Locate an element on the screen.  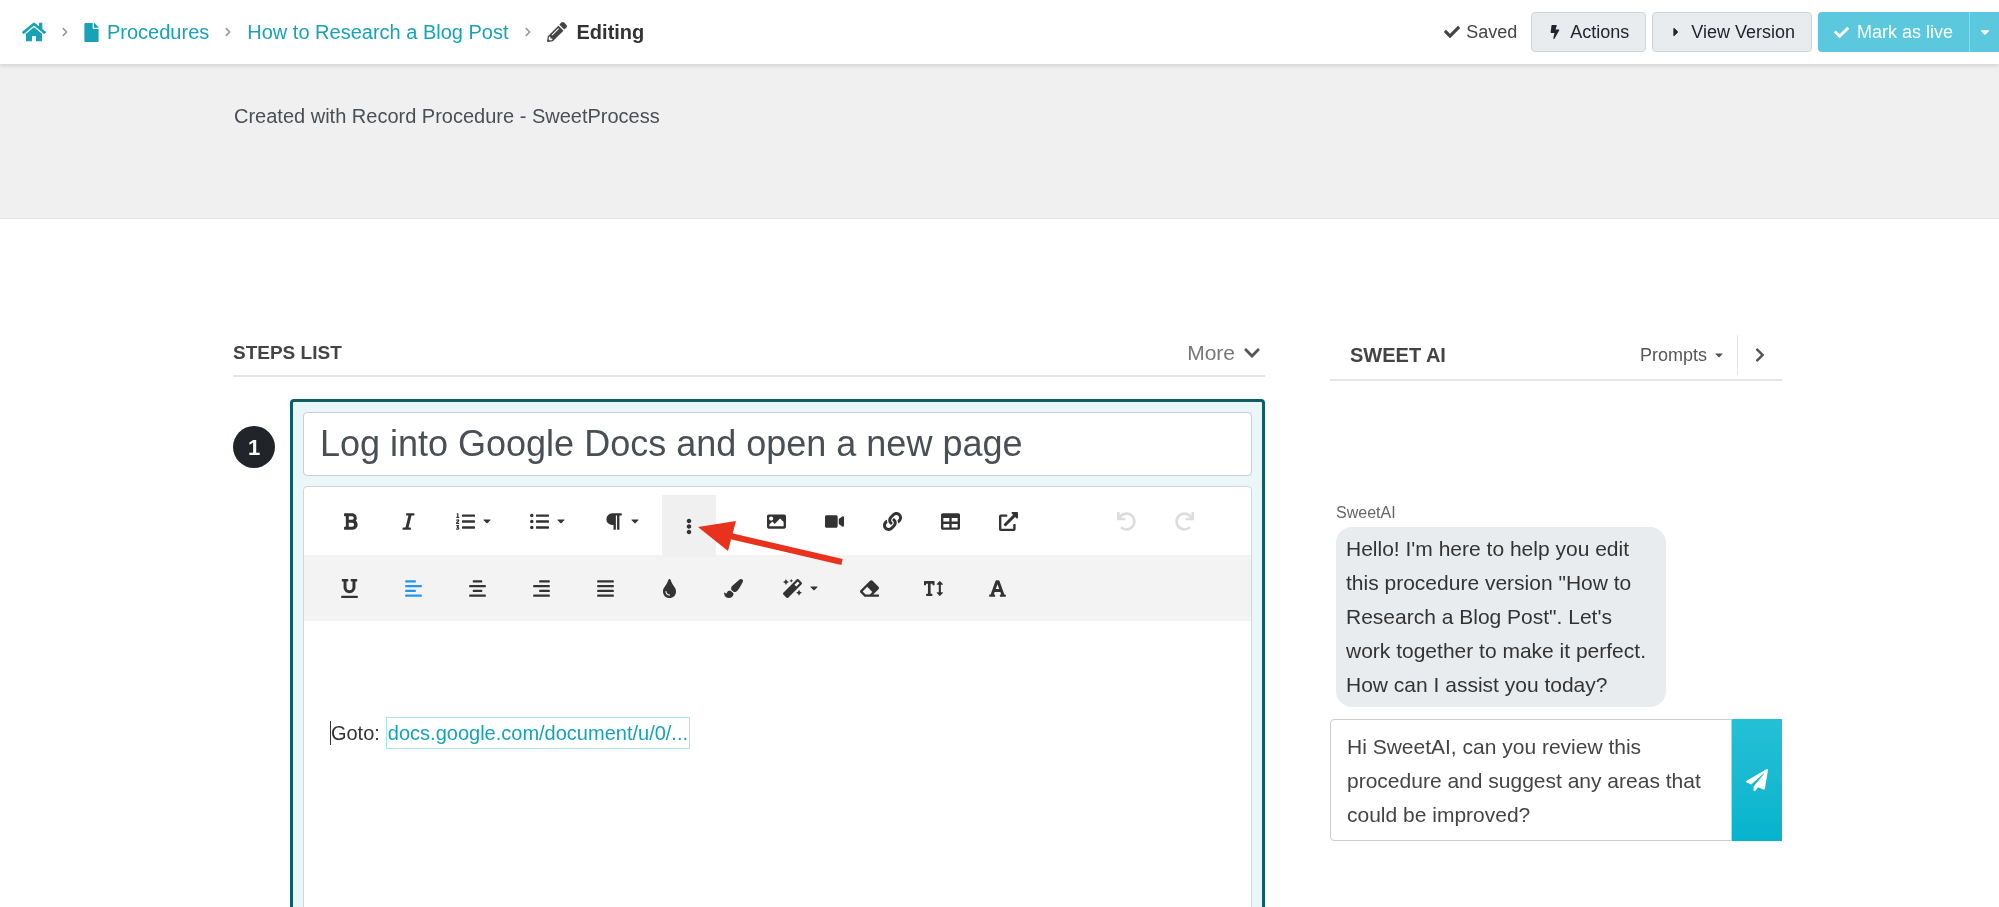
link-icon is located at coordinates (893, 521).